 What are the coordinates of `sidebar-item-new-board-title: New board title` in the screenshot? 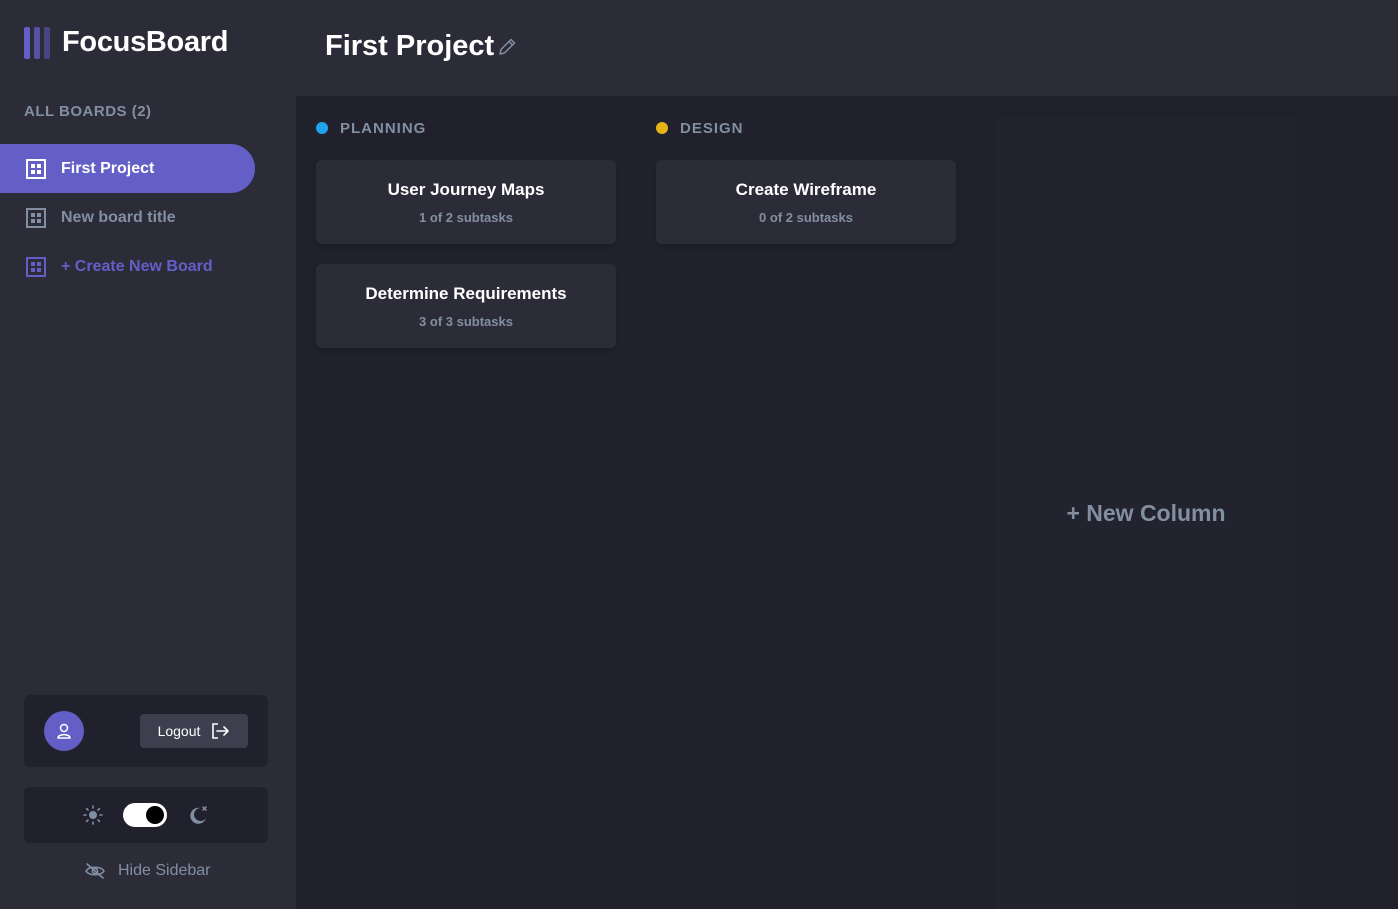 It's located at (127, 217).